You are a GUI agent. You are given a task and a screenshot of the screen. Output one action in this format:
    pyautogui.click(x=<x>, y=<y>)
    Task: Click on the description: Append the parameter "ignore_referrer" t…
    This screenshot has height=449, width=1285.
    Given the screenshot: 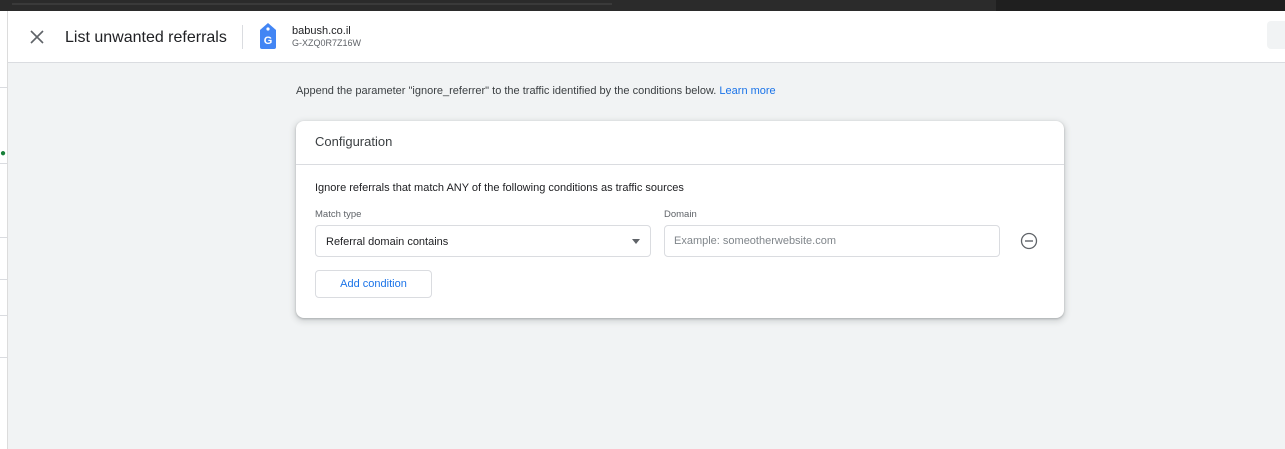 What is the action you would take?
    pyautogui.click(x=536, y=91)
    